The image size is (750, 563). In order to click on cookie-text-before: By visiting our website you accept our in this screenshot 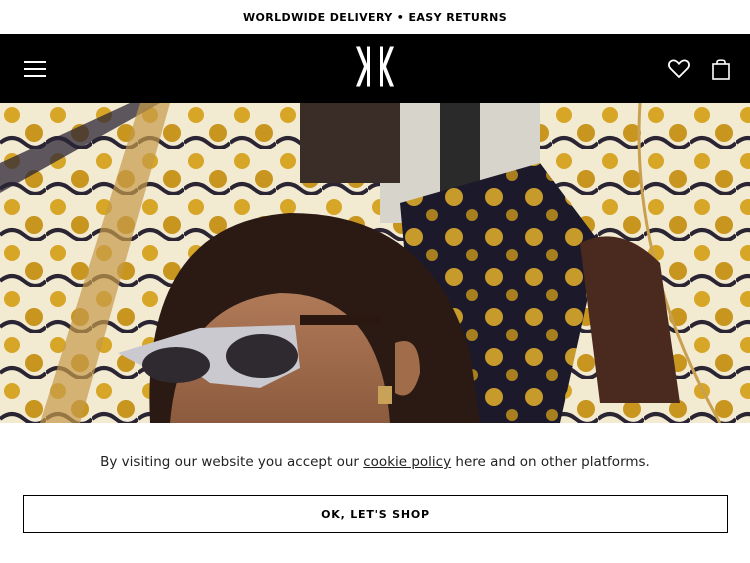, I will do `click(232, 462)`.